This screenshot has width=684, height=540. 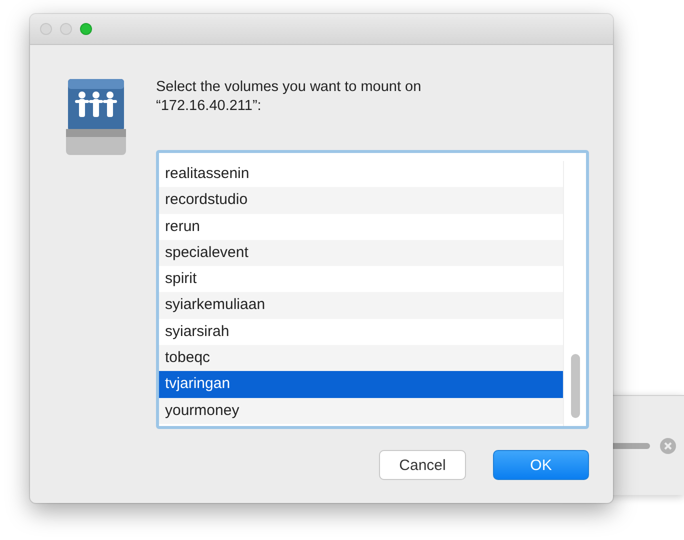 What do you see at coordinates (289, 97) in the screenshot?
I see `prompt-text: Select the volumes you want to mount on “172.16.40.211”:` at bounding box center [289, 97].